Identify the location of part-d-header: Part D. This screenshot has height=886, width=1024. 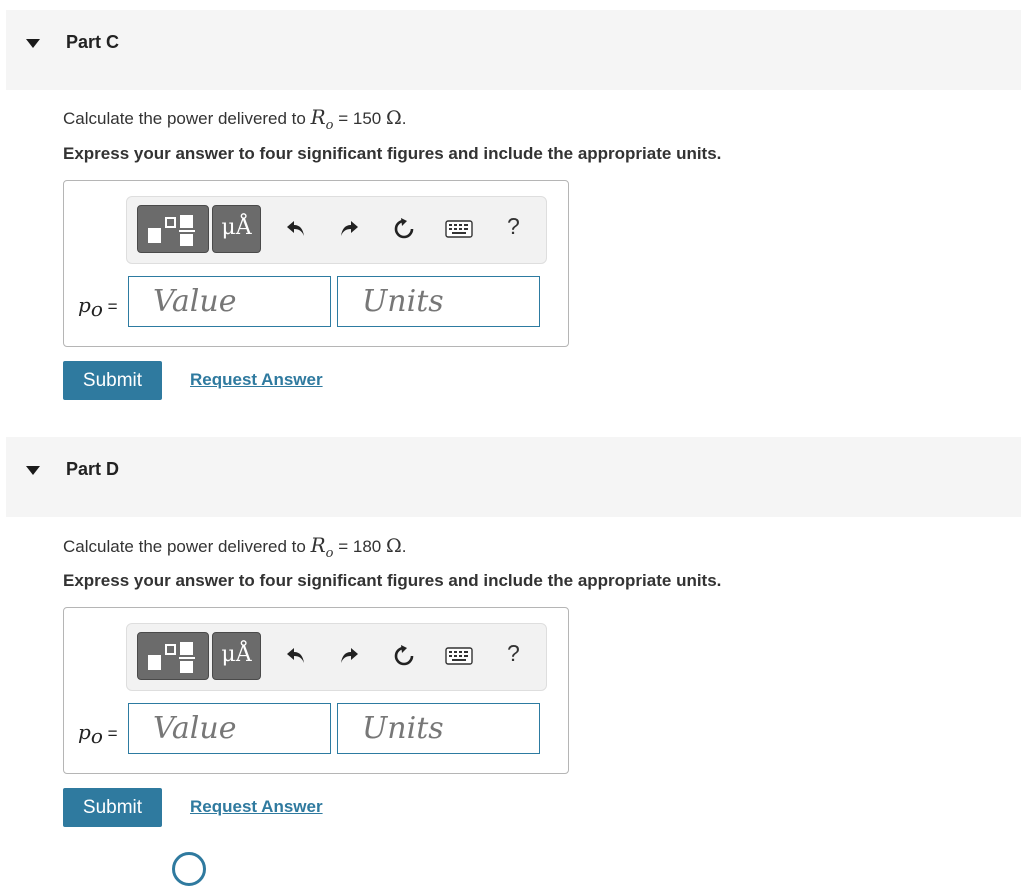
(513, 477).